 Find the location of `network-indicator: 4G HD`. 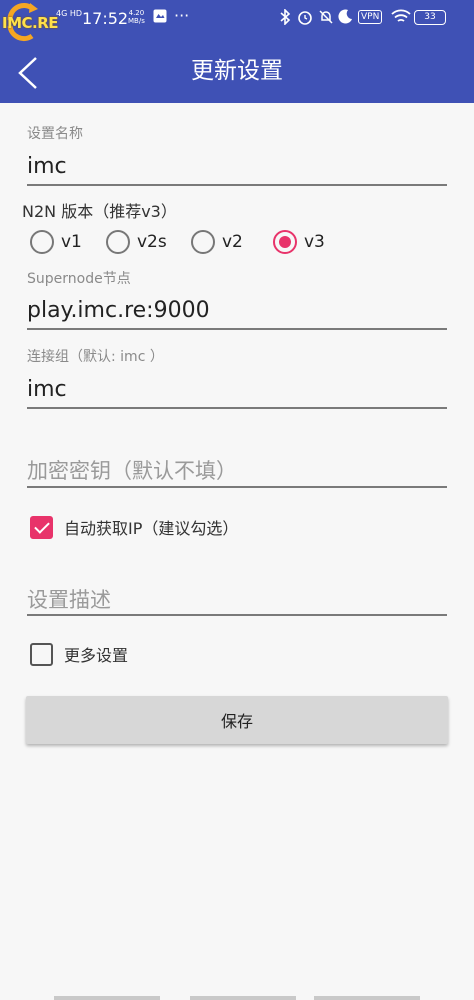

network-indicator: 4G HD is located at coordinates (69, 13).